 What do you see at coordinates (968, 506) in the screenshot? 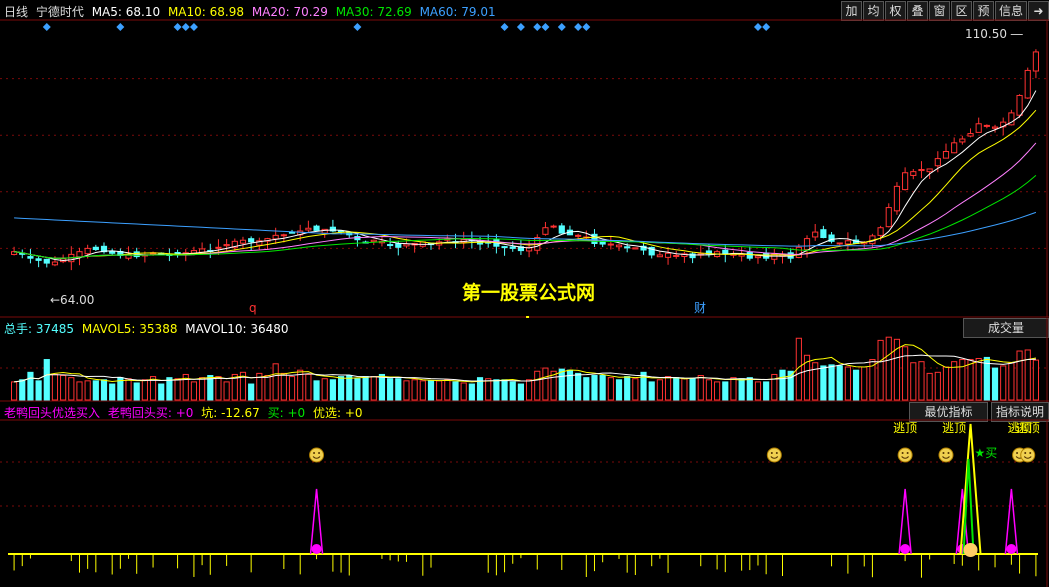
I see `buy-peak-line` at bounding box center [968, 506].